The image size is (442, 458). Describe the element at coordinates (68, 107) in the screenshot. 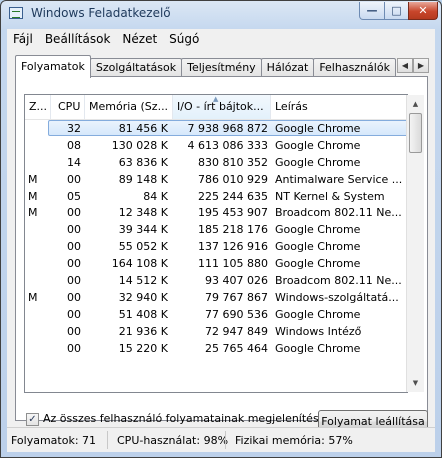

I see `column-header-cpu: CPU` at that location.